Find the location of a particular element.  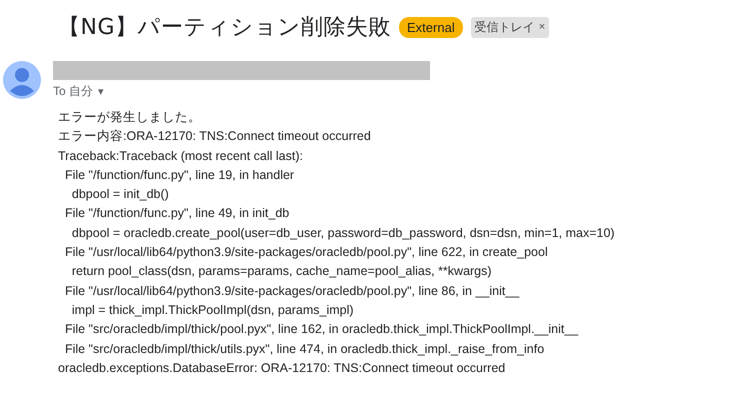

message-line: File "/usr/local/lib64/python3.9/site-packages/oracledb/pool.py", line 86, in __init__ is located at coordinates (292, 291).